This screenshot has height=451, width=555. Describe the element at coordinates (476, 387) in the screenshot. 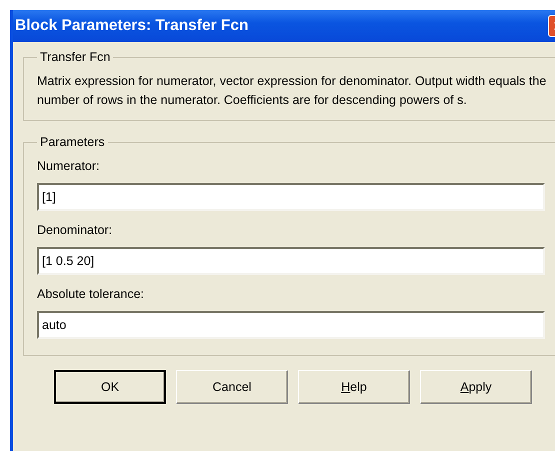

I see `dialog-button: Apply` at that location.